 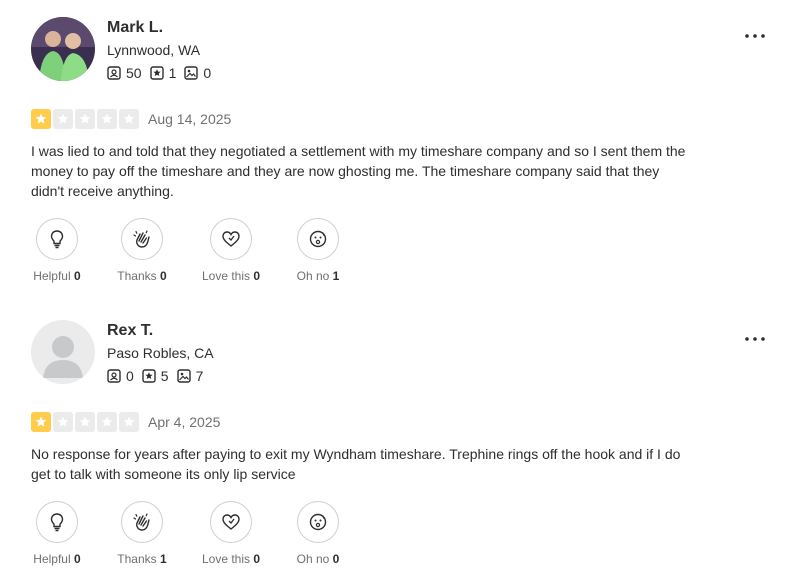 I want to click on stat-photos: 0, so click(x=197, y=73).